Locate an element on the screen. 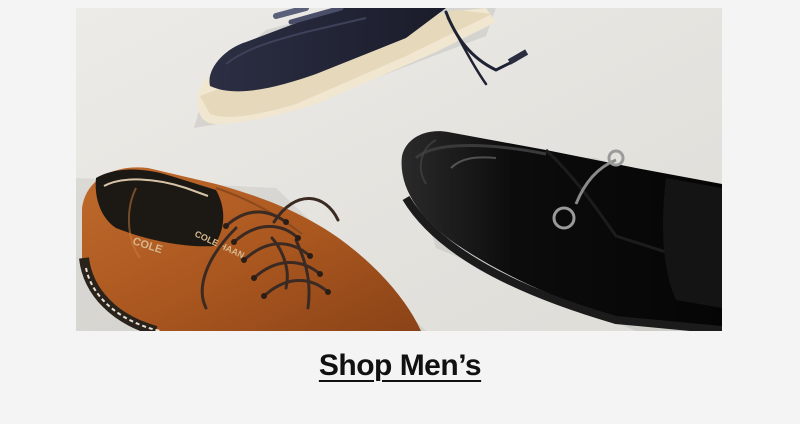  cta-container: Shop Men’s is located at coordinates (400, 366).